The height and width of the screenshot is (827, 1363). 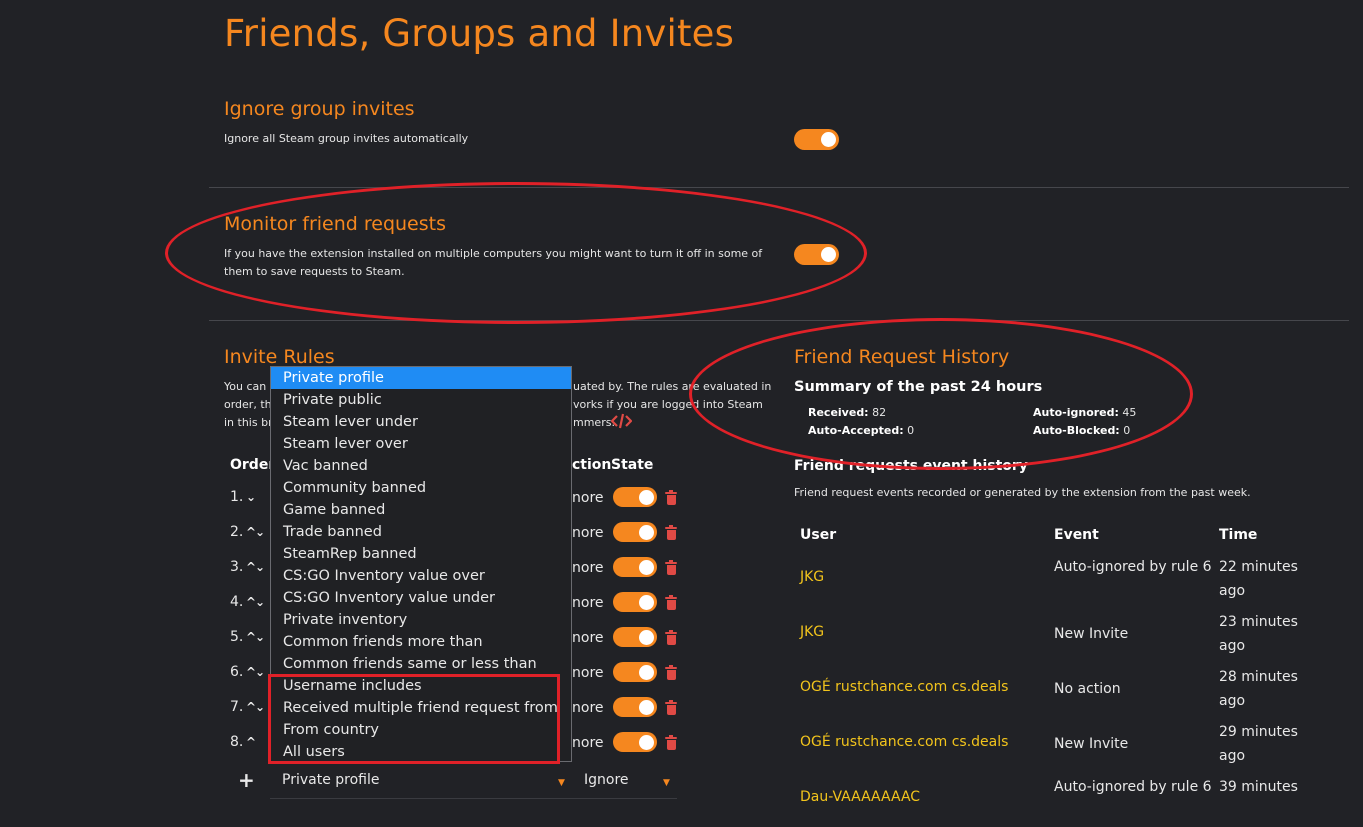 I want to click on rule-move-arrows: ⌄, so click(x=251, y=497).